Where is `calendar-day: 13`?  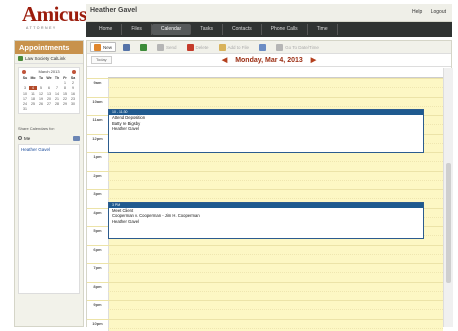
calendar-day: 13 is located at coordinates (49, 94).